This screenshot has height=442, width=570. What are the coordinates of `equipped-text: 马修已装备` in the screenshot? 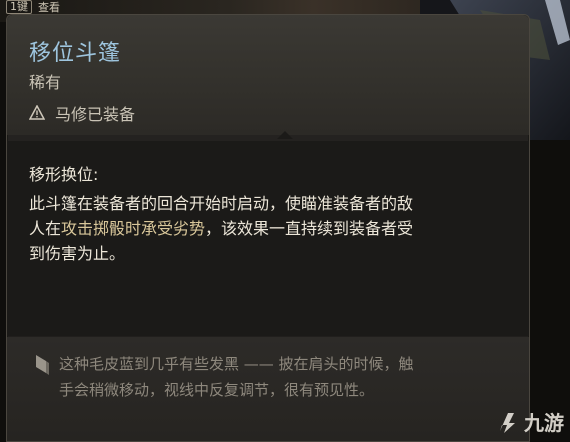 It's located at (95, 114).